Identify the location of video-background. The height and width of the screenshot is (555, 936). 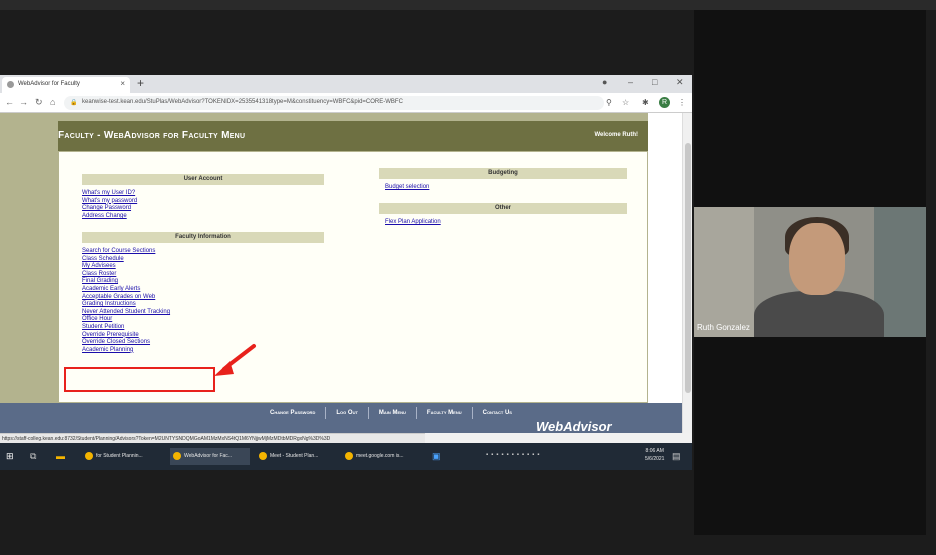
(724, 272).